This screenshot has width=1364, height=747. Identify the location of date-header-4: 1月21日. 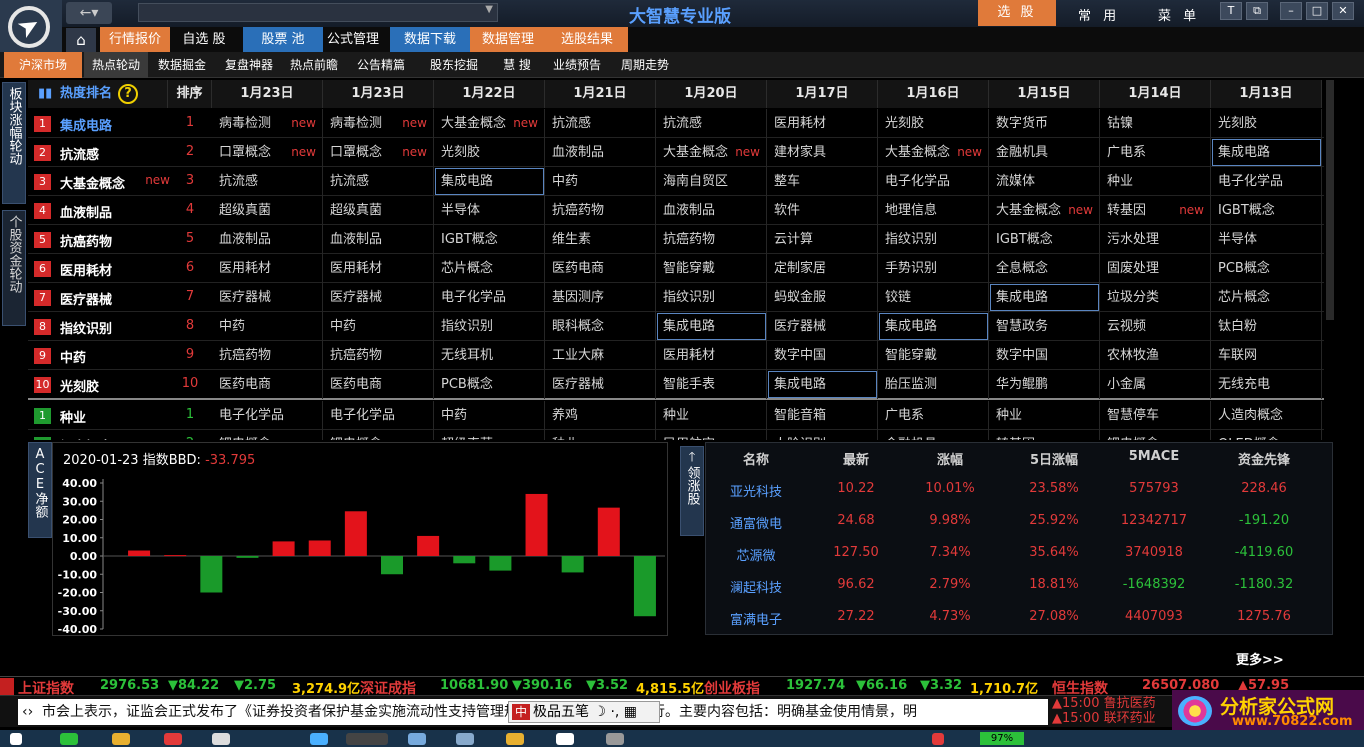
(600, 94).